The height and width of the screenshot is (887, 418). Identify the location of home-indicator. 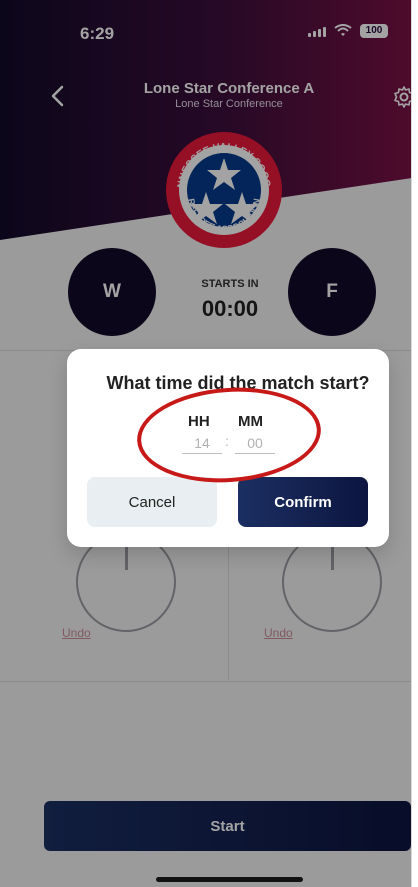
(229, 879).